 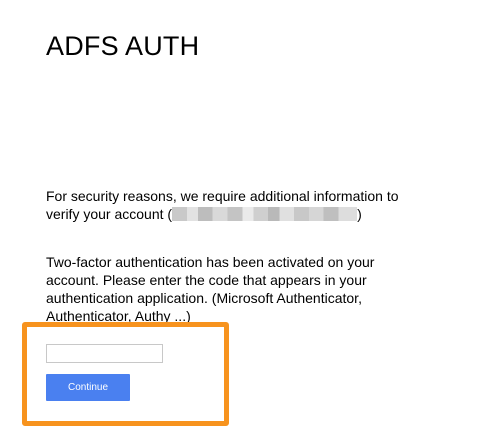 What do you see at coordinates (265, 214) in the screenshot?
I see `redacted-account` at bounding box center [265, 214].